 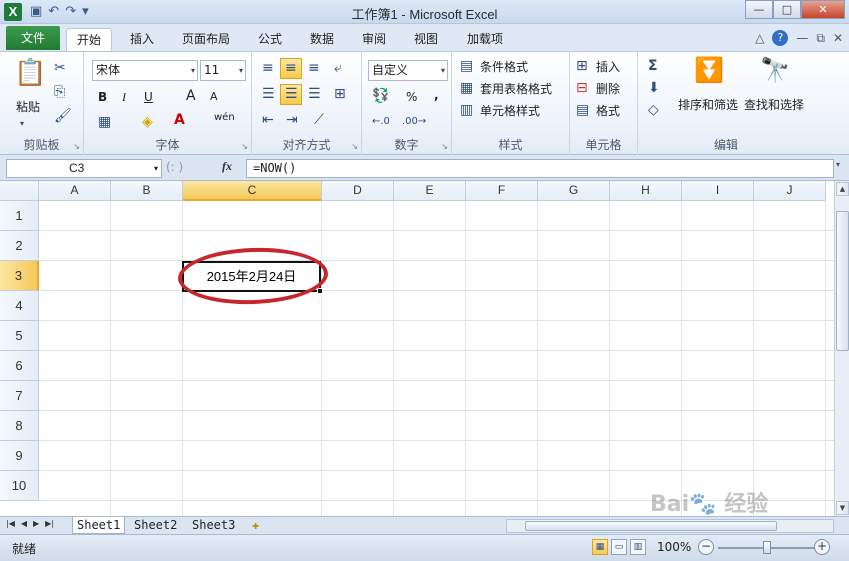 What do you see at coordinates (600, 547) in the screenshot?
I see `normal-view-icon: ▦` at bounding box center [600, 547].